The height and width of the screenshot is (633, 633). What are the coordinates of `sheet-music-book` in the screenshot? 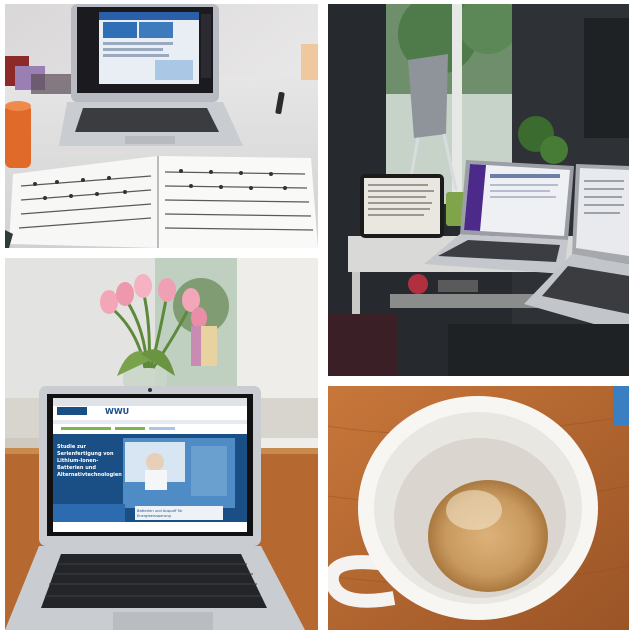 It's located at (163, 202).